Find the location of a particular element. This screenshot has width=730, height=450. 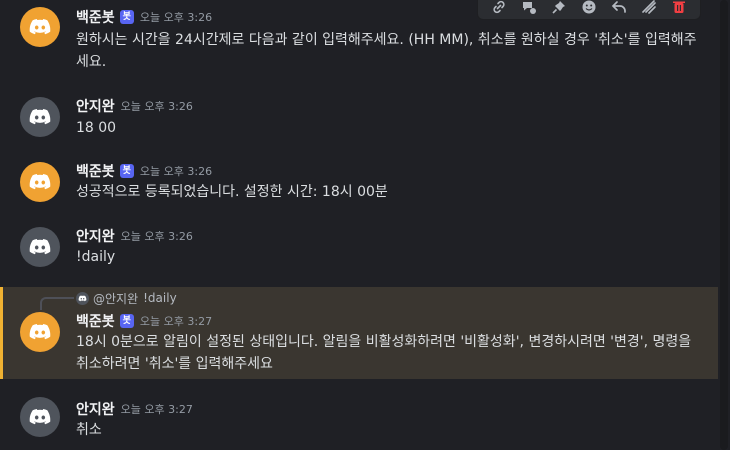

message-content: 18 00 is located at coordinates (96, 128).